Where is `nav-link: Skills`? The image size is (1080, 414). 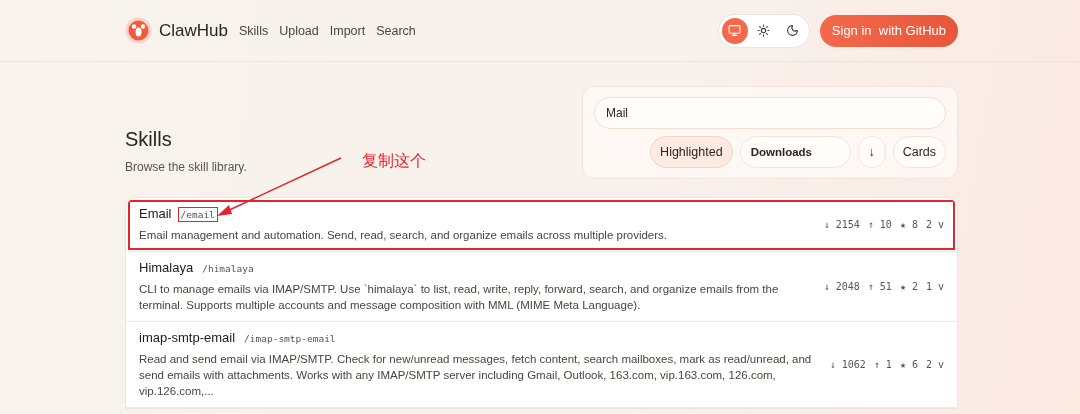
nav-link: Skills is located at coordinates (254, 30).